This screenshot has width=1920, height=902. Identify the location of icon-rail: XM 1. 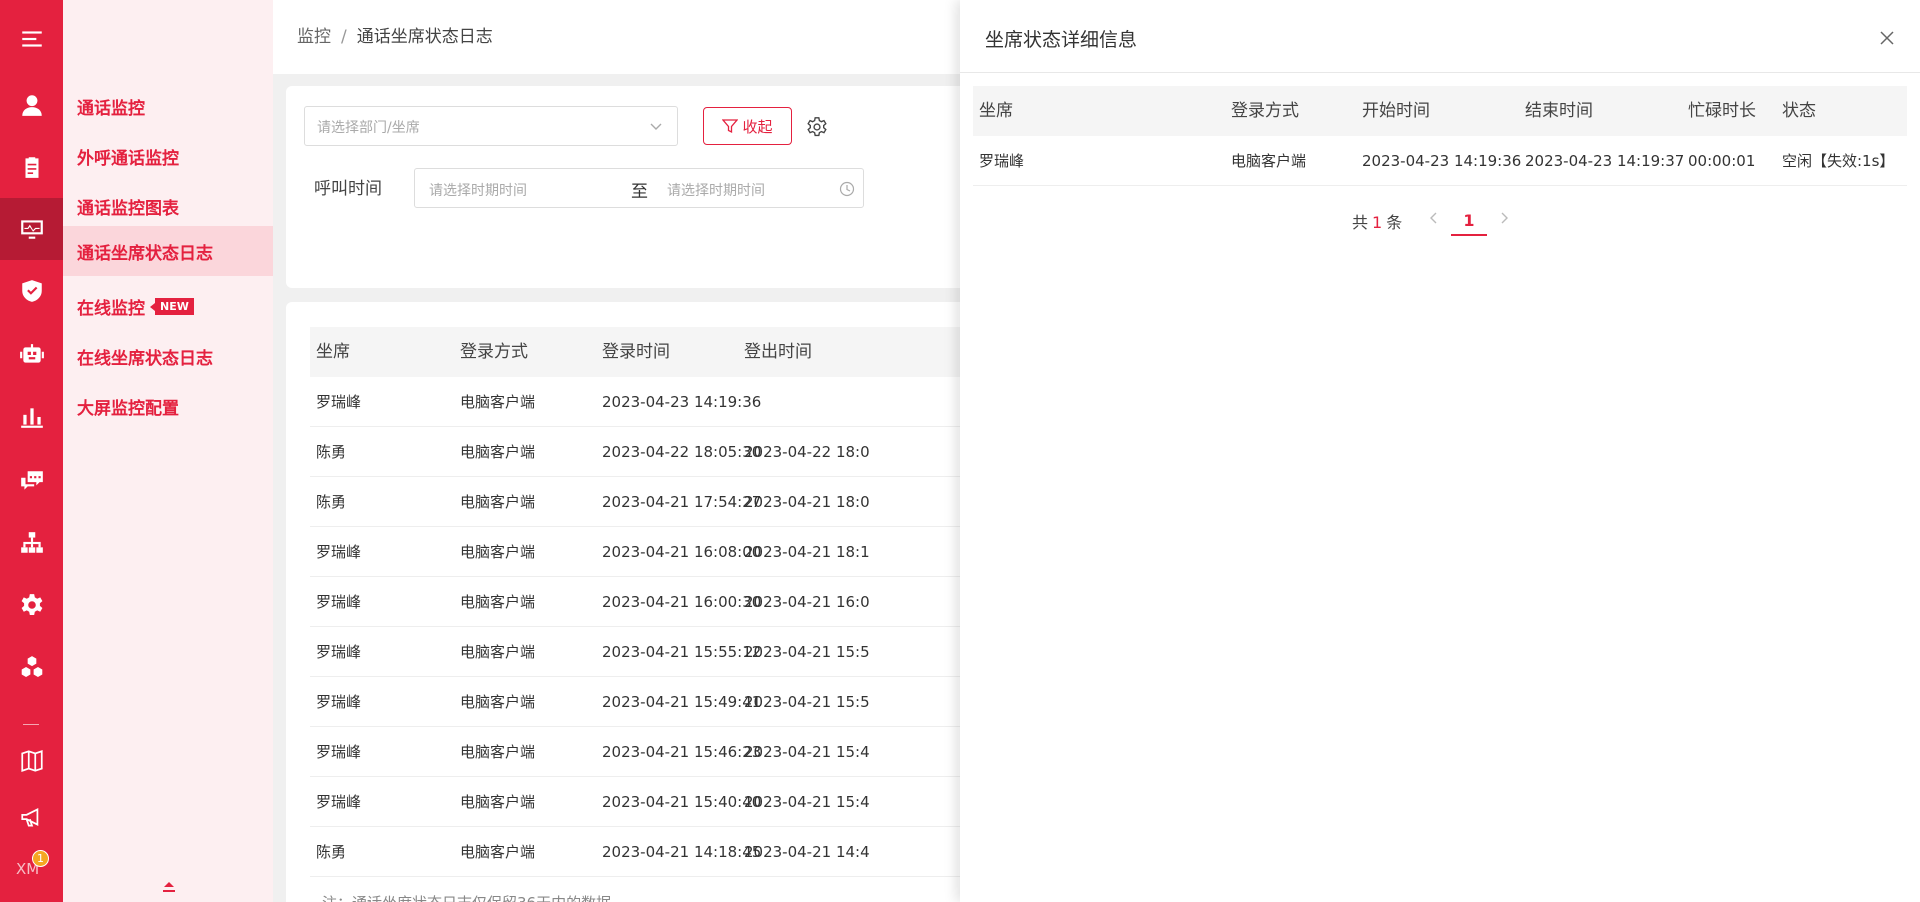
(31, 451).